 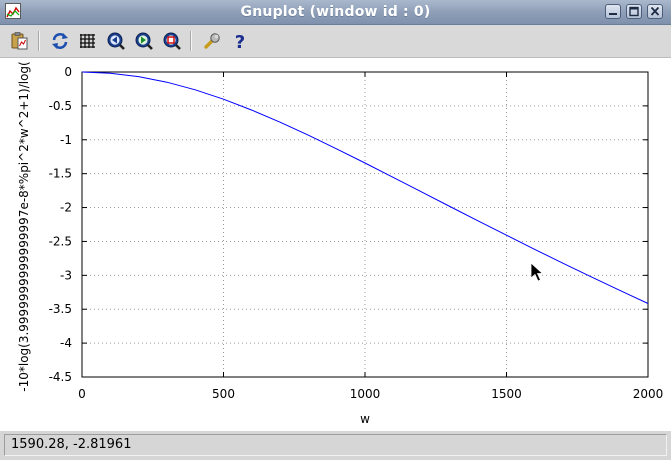 I want to click on zoom-previous-button, so click(x=116, y=41).